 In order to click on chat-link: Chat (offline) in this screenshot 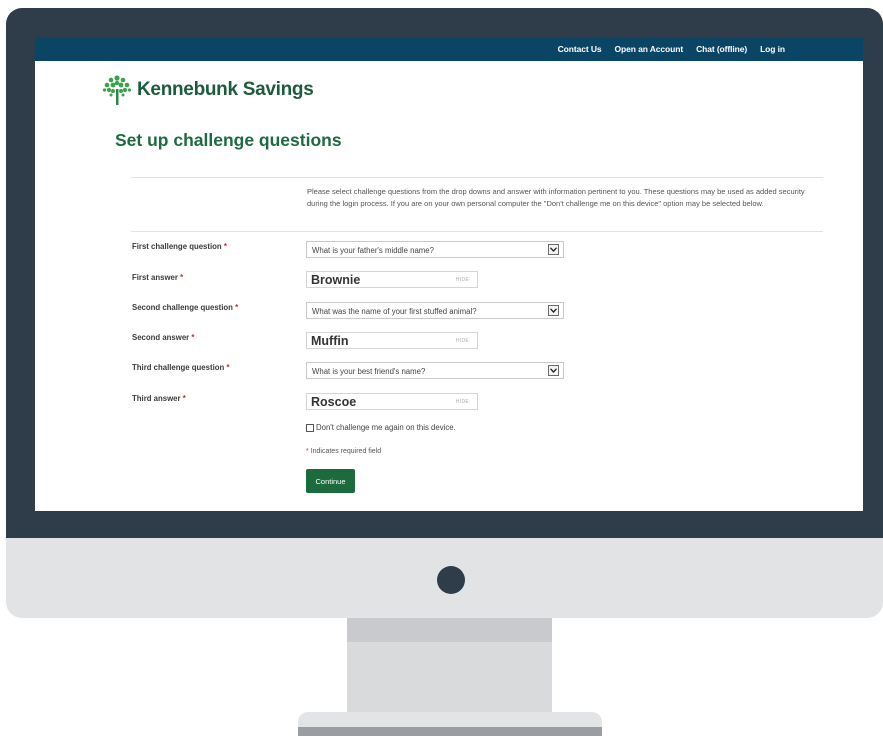, I will do `click(721, 49)`.